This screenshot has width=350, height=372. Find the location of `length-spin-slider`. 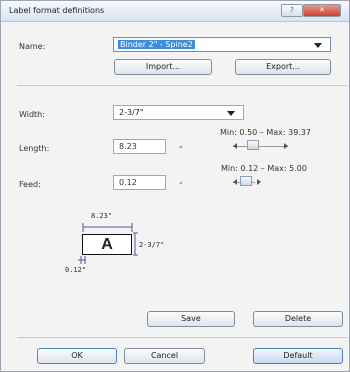

length-spin-slider is located at coordinates (260, 145).